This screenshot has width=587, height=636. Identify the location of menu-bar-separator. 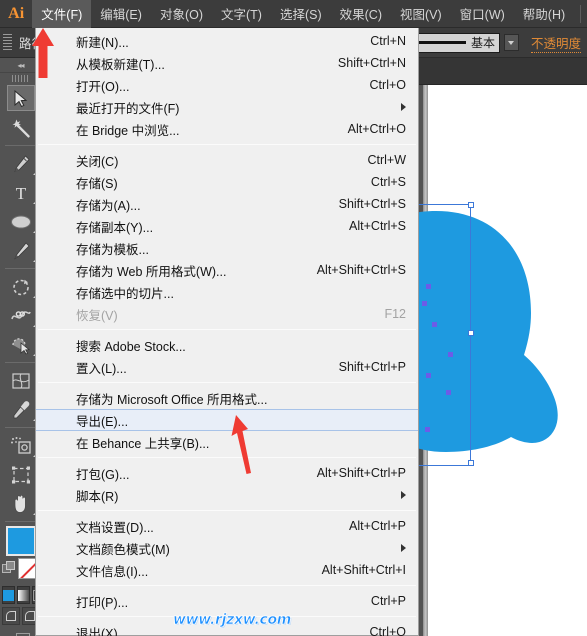
(580, 13).